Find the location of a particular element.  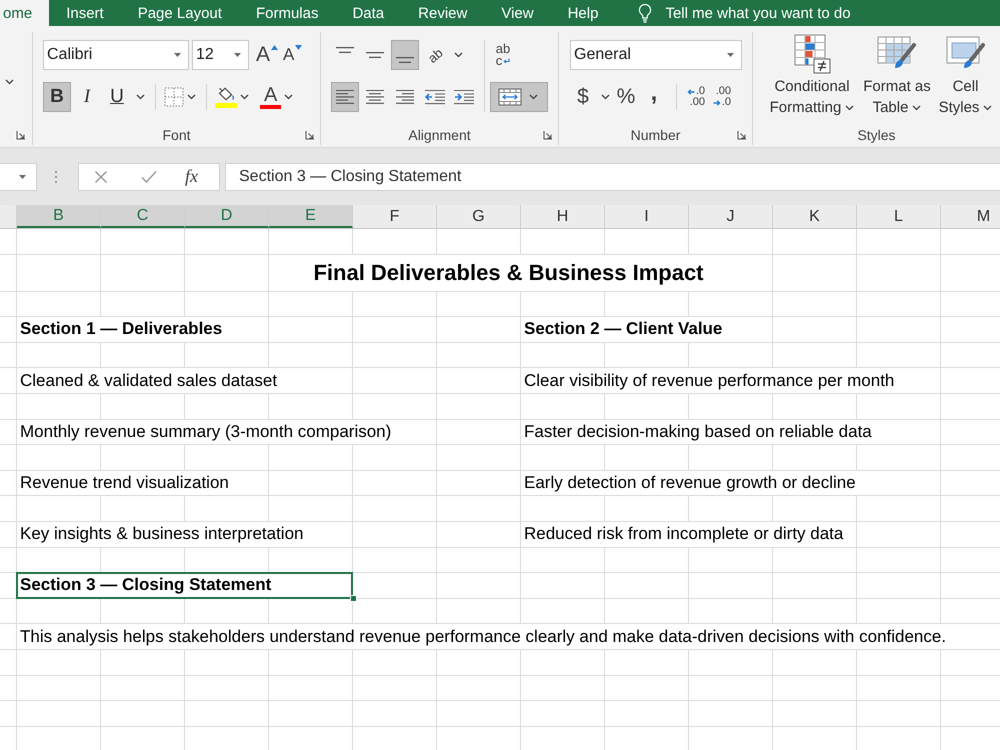

increase-indent-icon is located at coordinates (464, 97).